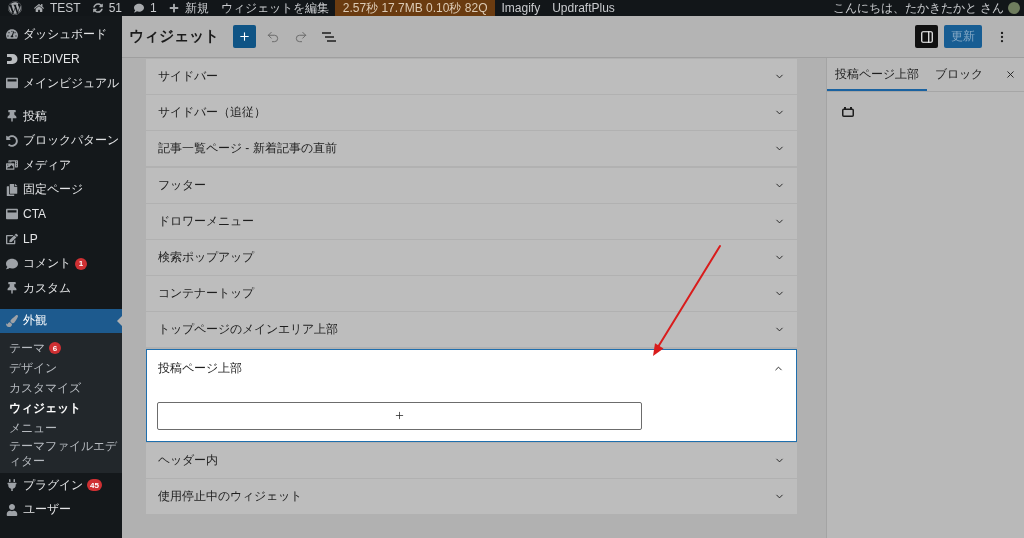 Image resolution: width=1024 pixels, height=538 pixels. What do you see at coordinates (97, 8) in the screenshot?
I see `refresh-icon` at bounding box center [97, 8].